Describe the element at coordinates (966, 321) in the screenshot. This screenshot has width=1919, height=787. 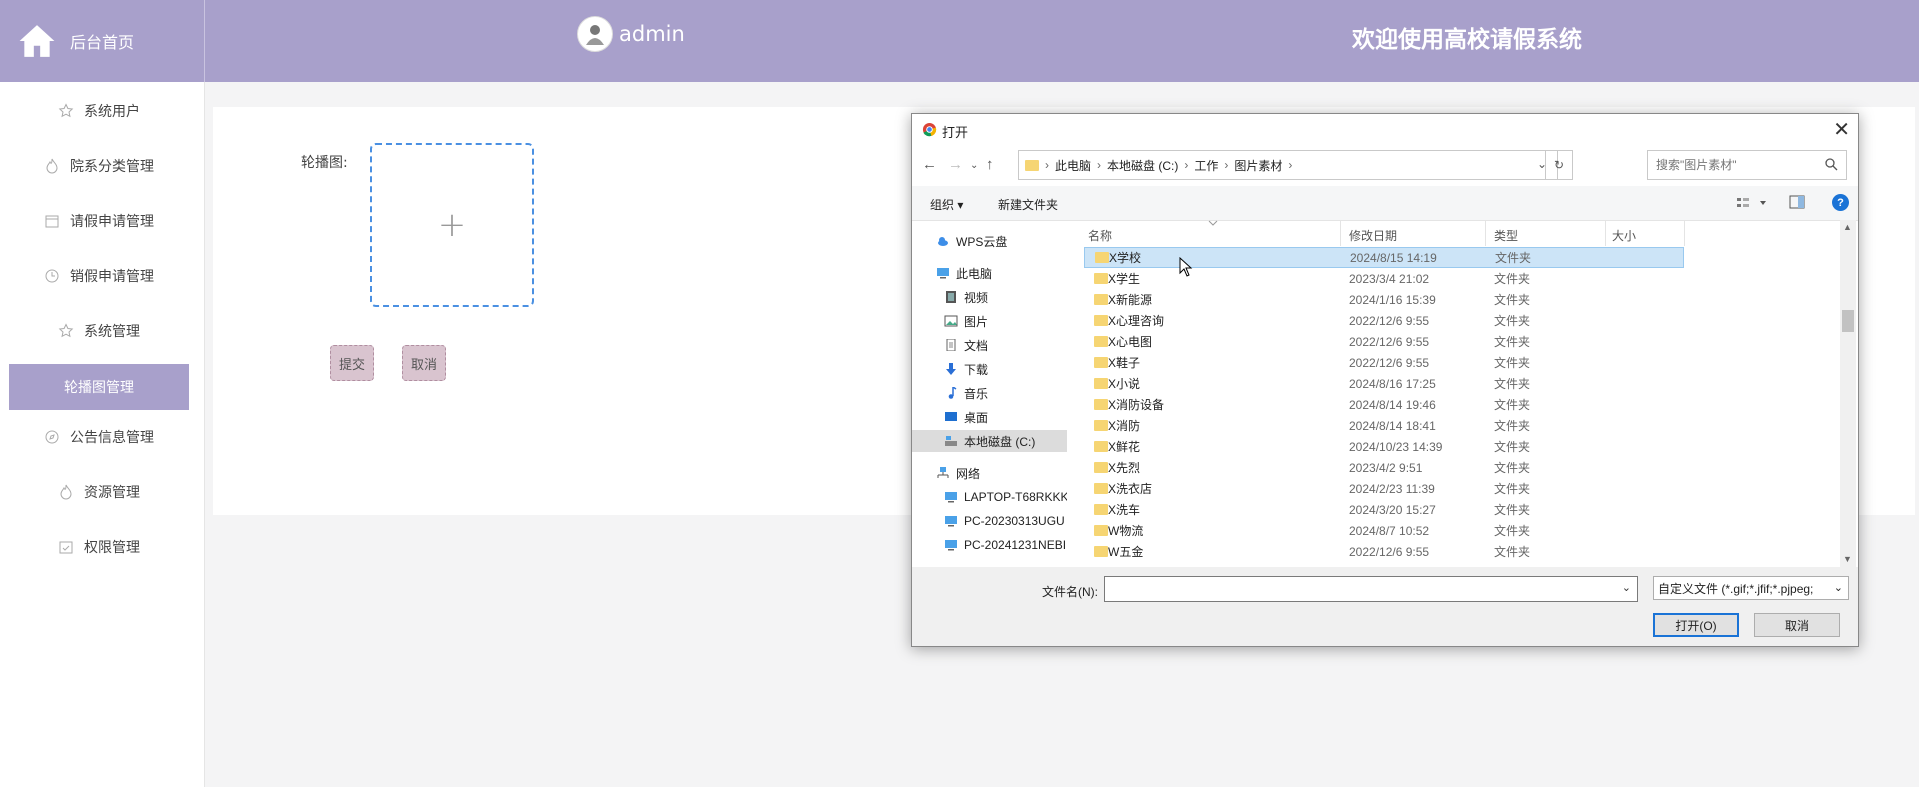
I see `nav-item-pictures: 图片` at that location.